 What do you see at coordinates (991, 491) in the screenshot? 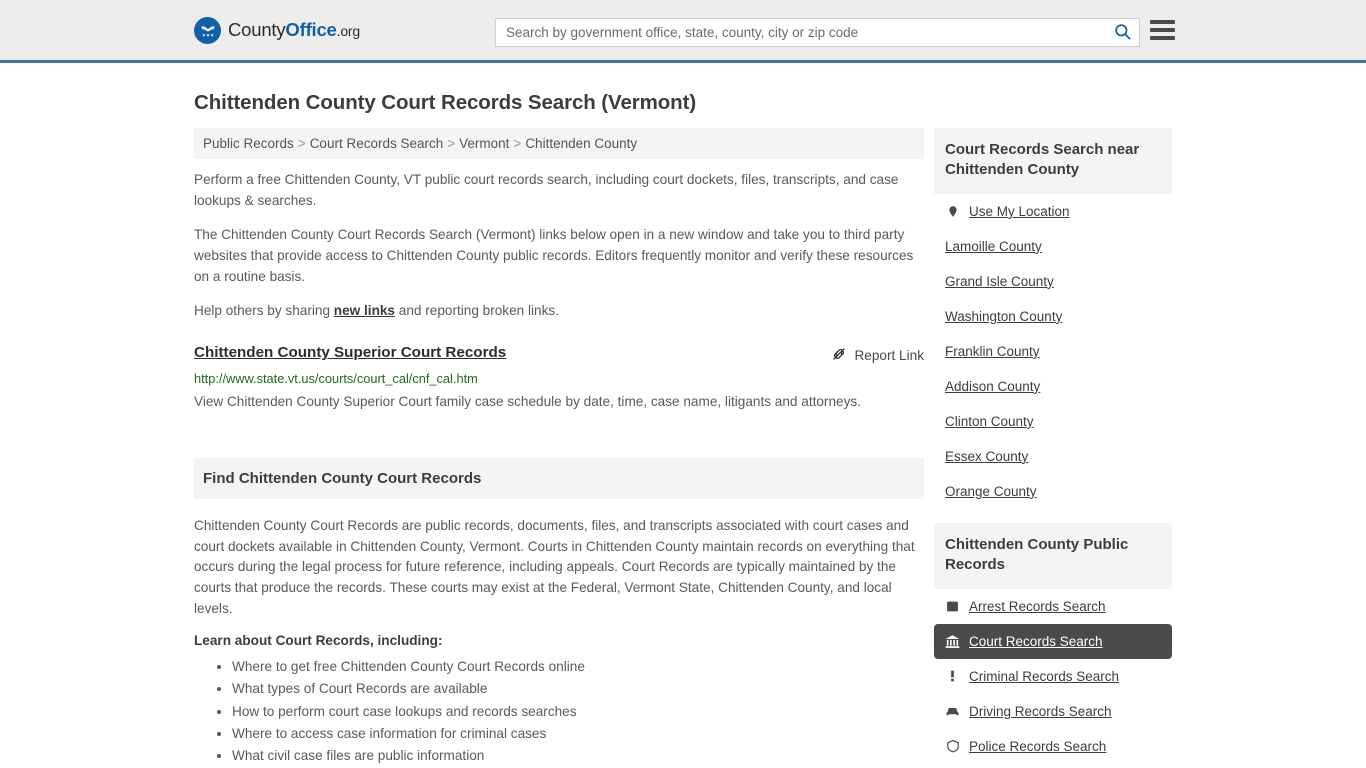
I see `sidebar-item-label: Orange County` at bounding box center [991, 491].